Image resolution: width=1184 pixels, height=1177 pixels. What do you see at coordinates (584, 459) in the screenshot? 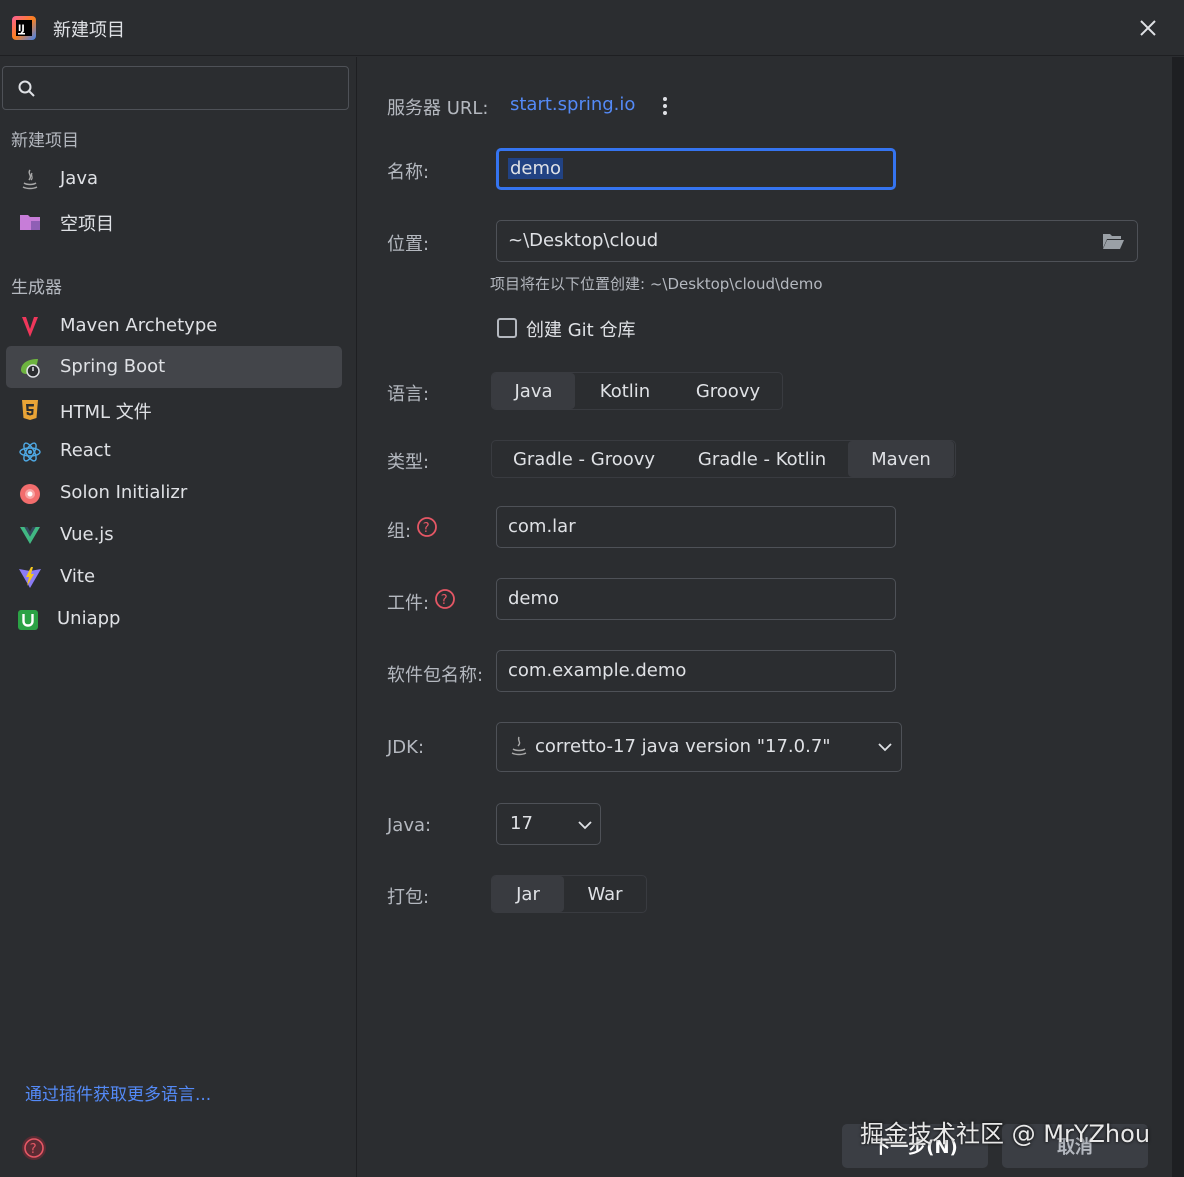
I see `type-option-gradle-groovy: Gradle - Groovy` at bounding box center [584, 459].